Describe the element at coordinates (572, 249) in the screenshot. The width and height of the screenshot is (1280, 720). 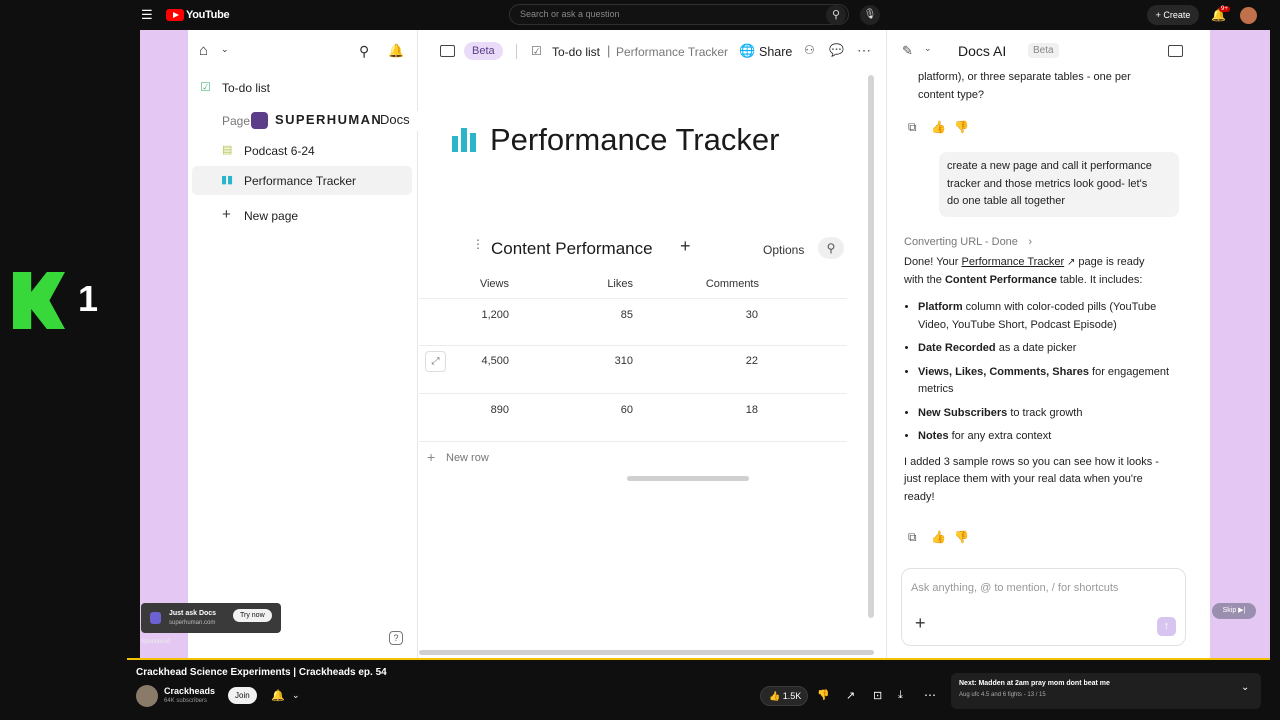
I see `table-title: Content Performance` at that location.